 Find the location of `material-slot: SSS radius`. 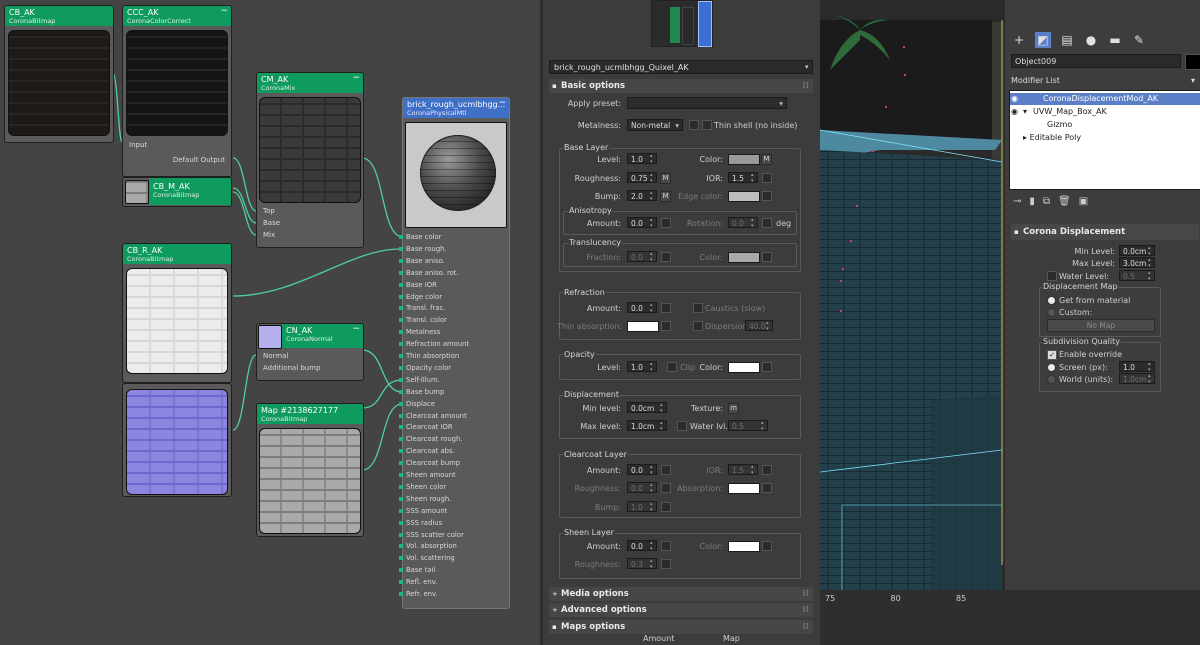

material-slot: SSS radius is located at coordinates (420, 523).